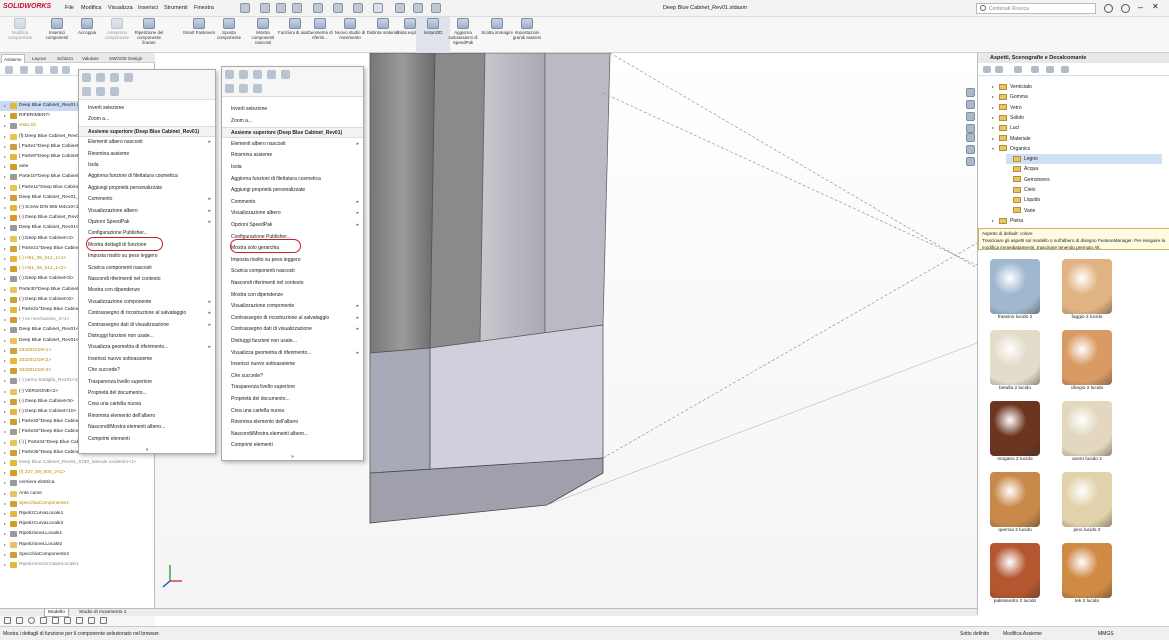 The height and width of the screenshot is (640, 1169). I want to click on menu-item-inserisci-nuovo-sottoassieme: Inserisci nuovo sottoassieme, so click(147, 359).